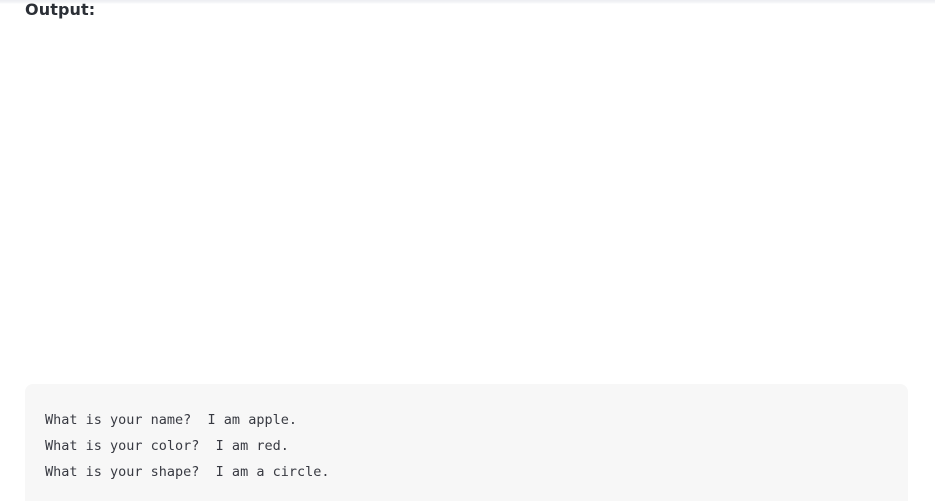  I want to click on output-line-2: What is your color? I am red., so click(167, 446).